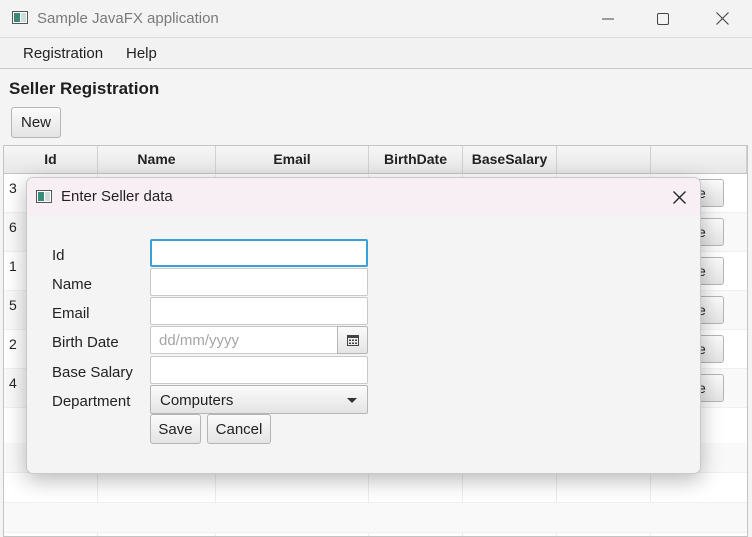 The image size is (752, 537). Describe the element at coordinates (197, 400) in the screenshot. I see `department-selected-value: Computers` at that location.